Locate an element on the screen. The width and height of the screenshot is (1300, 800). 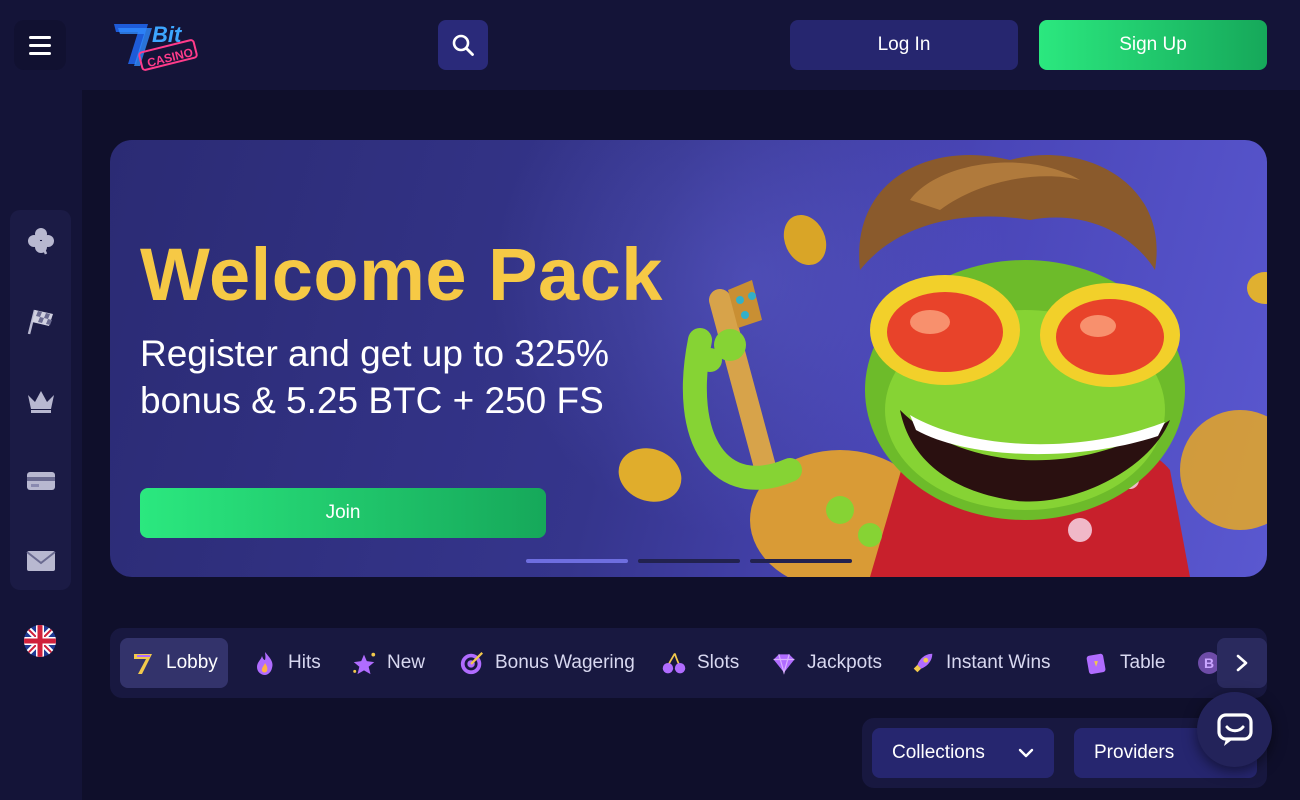
search-button is located at coordinates (463, 45).